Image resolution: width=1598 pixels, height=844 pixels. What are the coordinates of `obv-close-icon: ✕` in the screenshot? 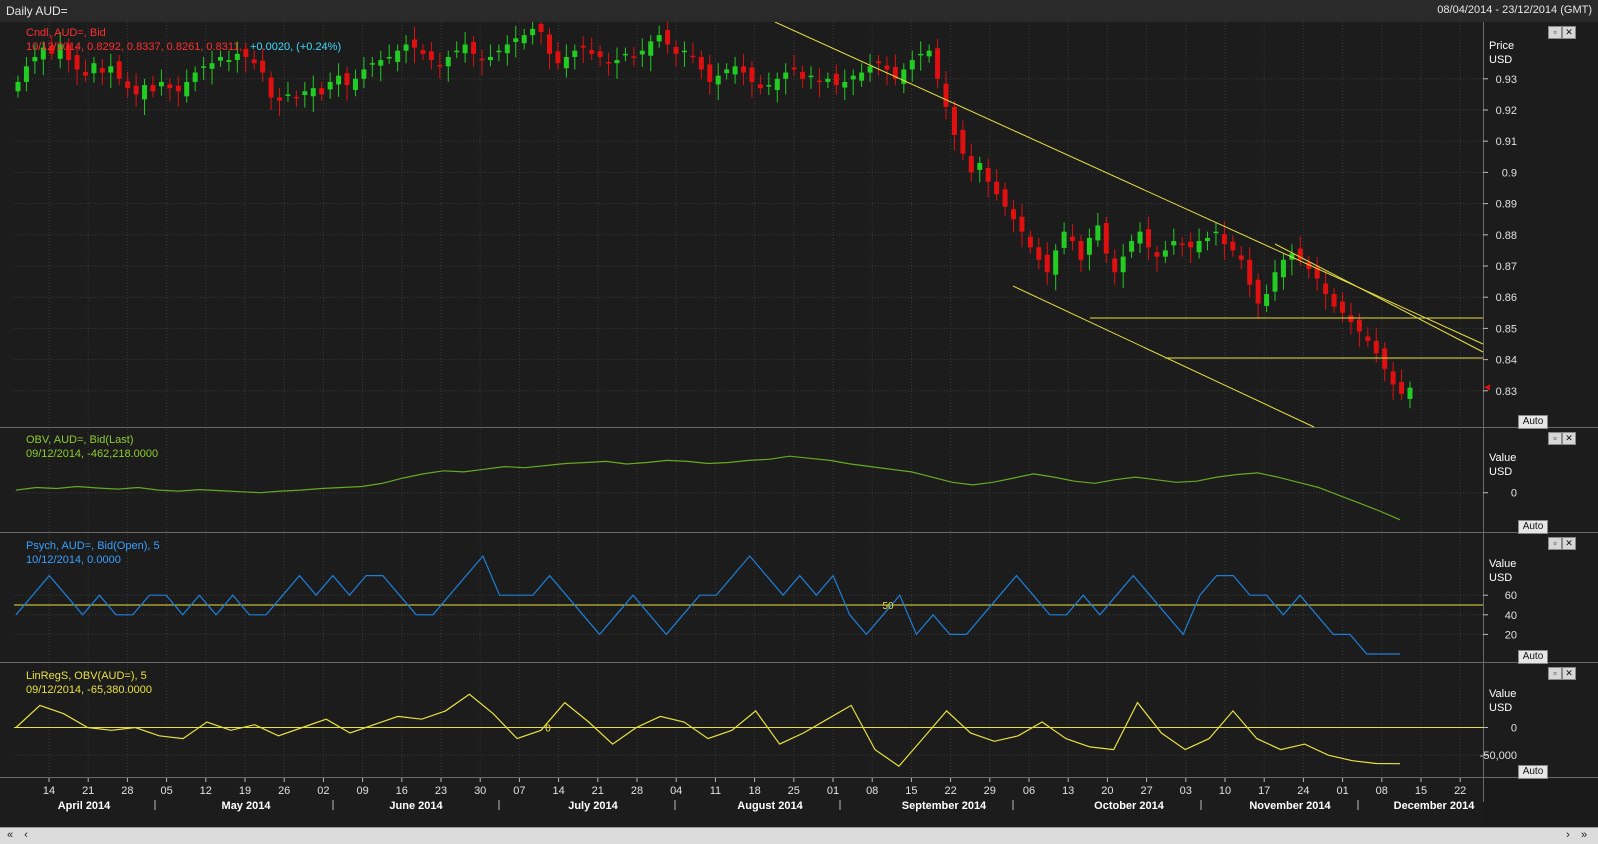 It's located at (1569, 438).